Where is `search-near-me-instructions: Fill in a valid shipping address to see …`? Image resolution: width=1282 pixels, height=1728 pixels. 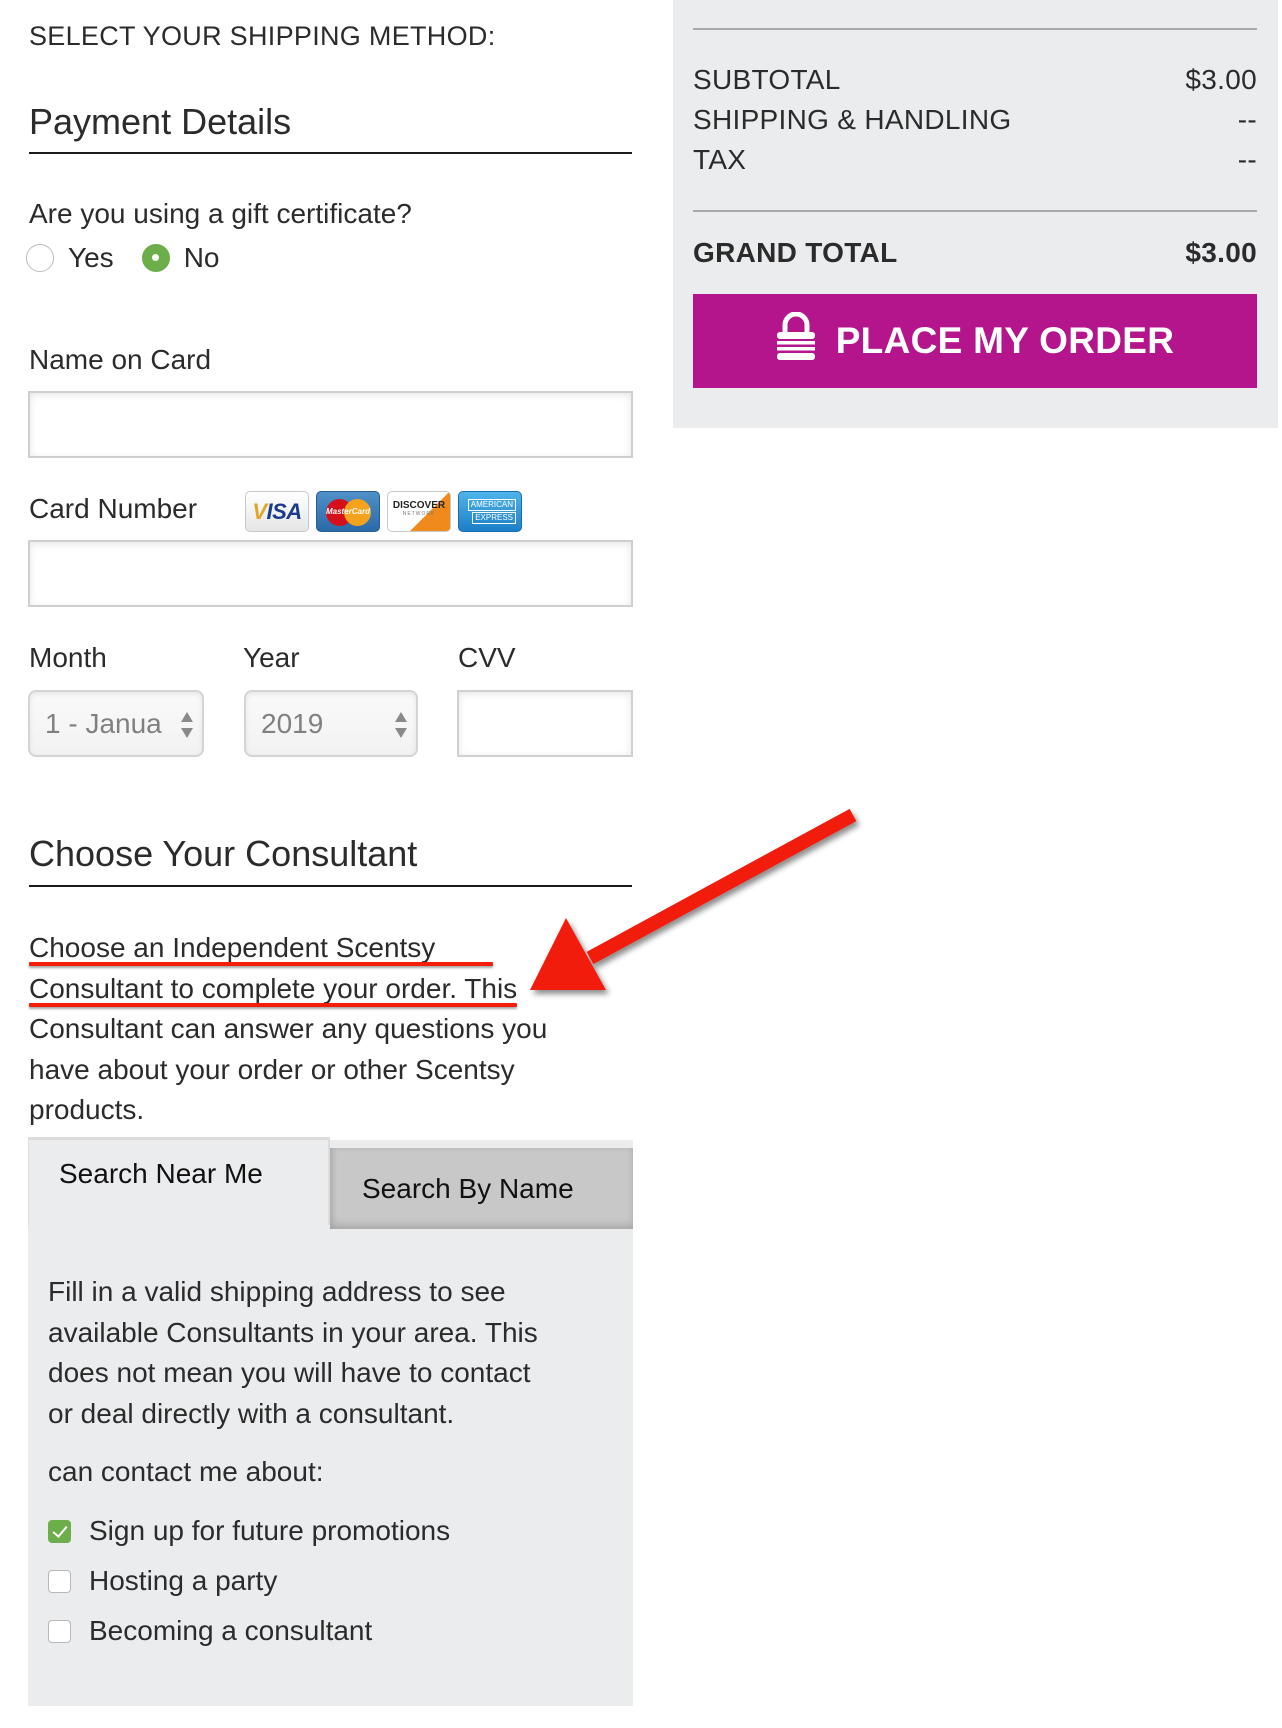
search-near-me-instructions: Fill in a valid shipping address to see … is located at coordinates (338, 1353).